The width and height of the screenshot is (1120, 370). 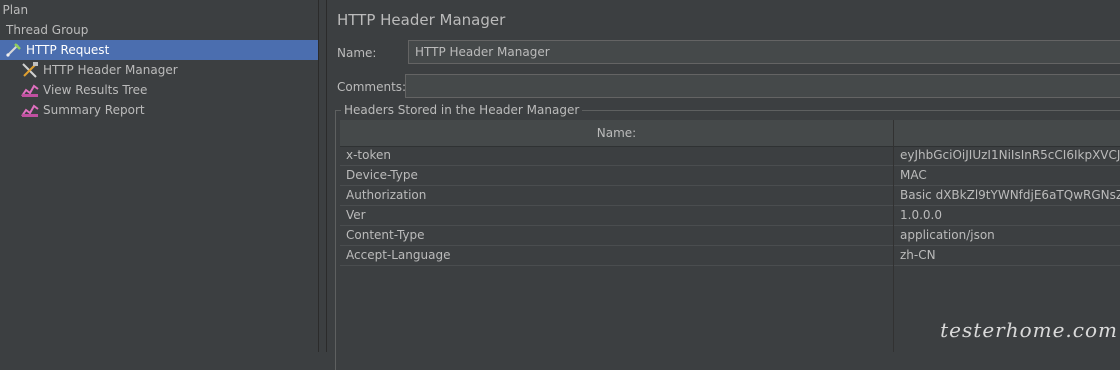 What do you see at coordinates (462, 110) in the screenshot?
I see `headers-group-title: Headers Stored in the Header Manager` at bounding box center [462, 110].